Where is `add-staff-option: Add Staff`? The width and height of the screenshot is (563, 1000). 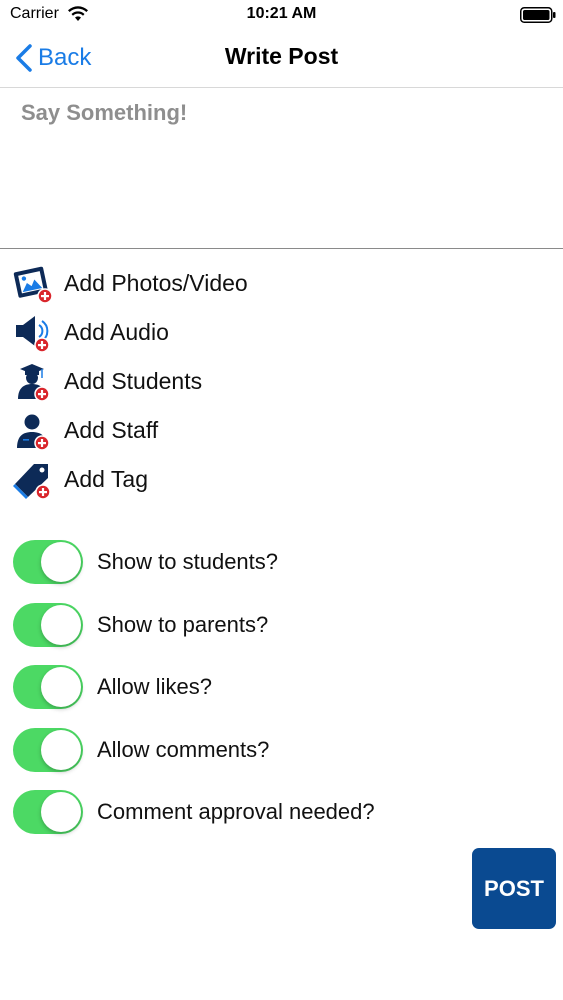
add-staff-option: Add Staff is located at coordinates (212, 430).